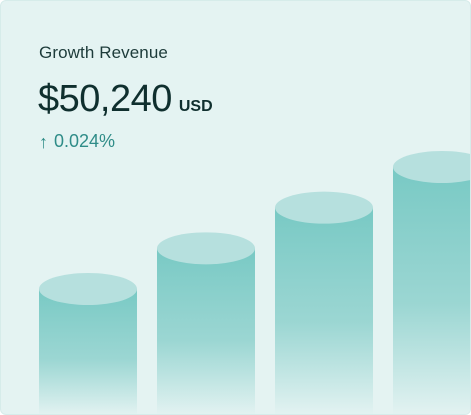 The width and height of the screenshot is (471, 415). Describe the element at coordinates (88, 289) in the screenshot. I see `bar-1-top` at that location.